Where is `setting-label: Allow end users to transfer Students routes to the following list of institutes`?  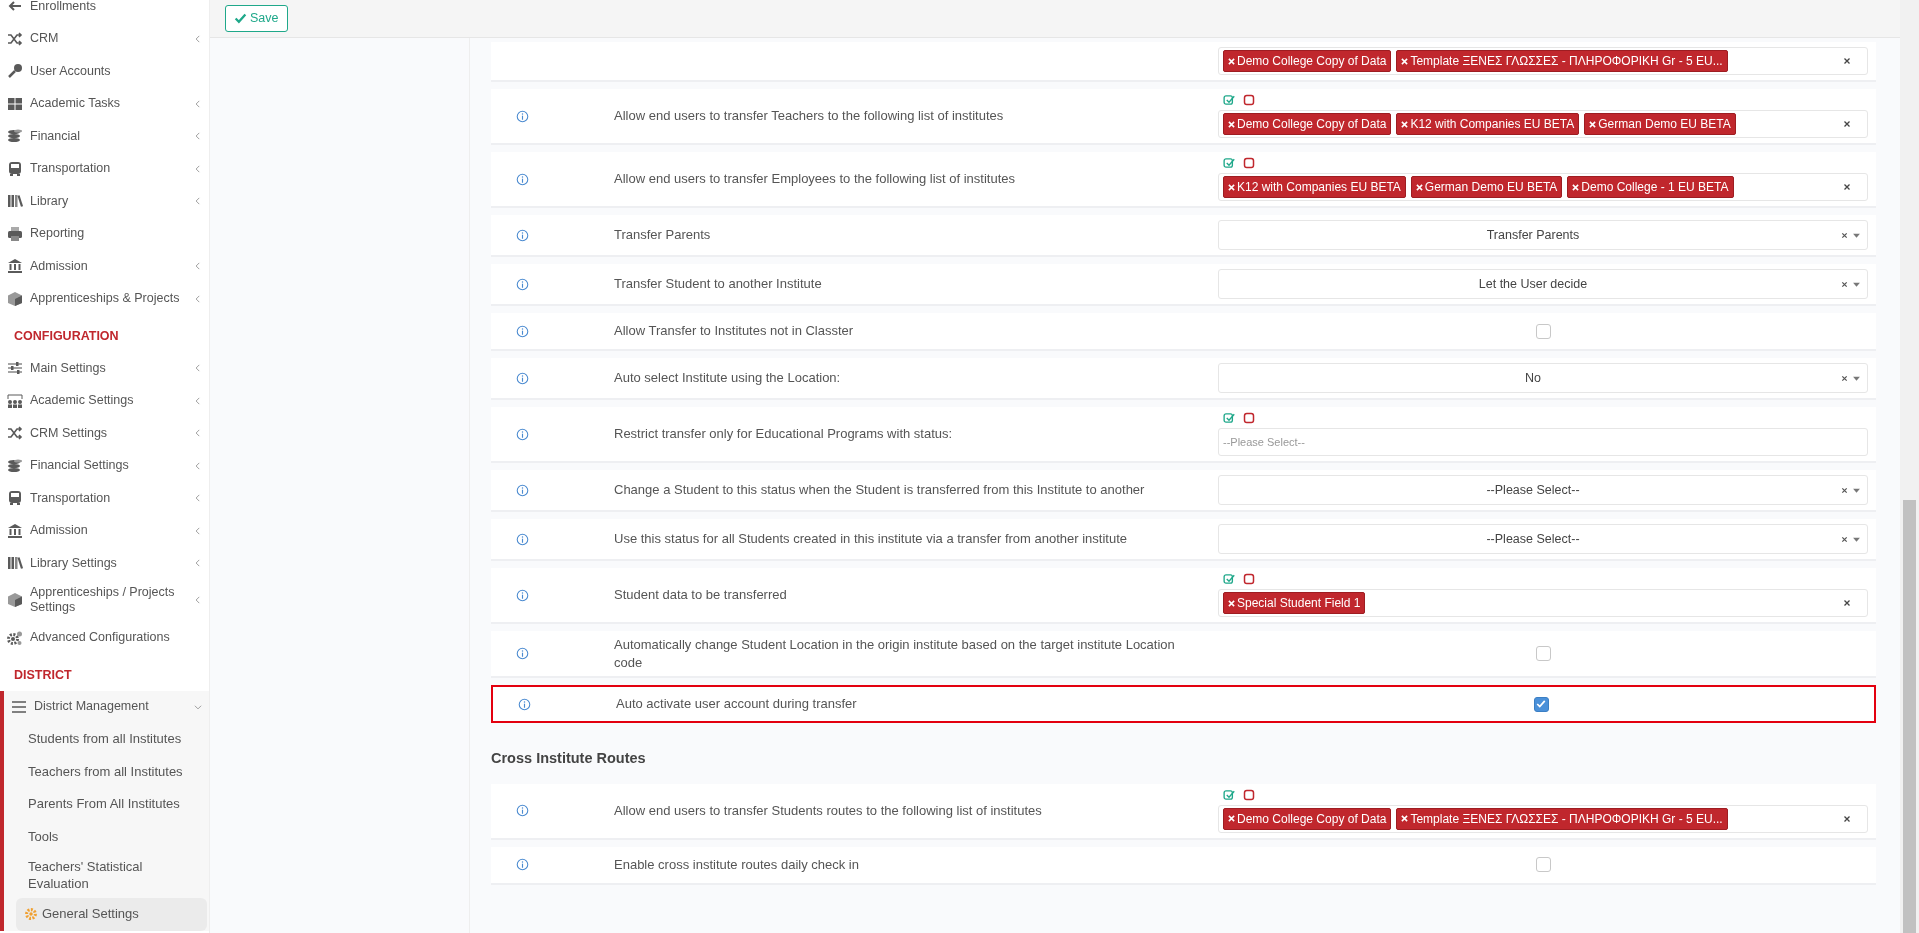 setting-label: Allow end users to transfer Students routes to the following list of institutes is located at coordinates (828, 811).